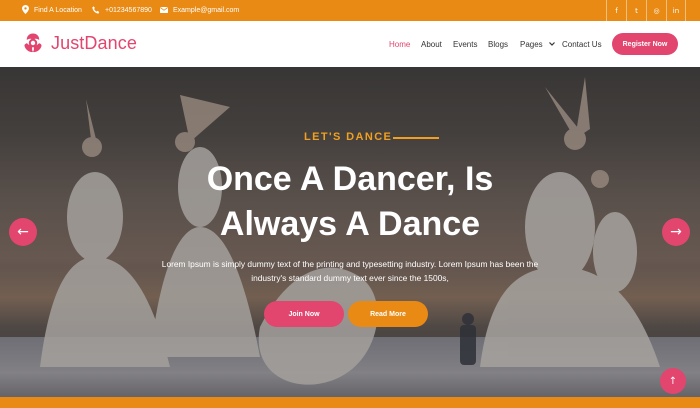  I want to click on phone-icon, so click(96, 10).